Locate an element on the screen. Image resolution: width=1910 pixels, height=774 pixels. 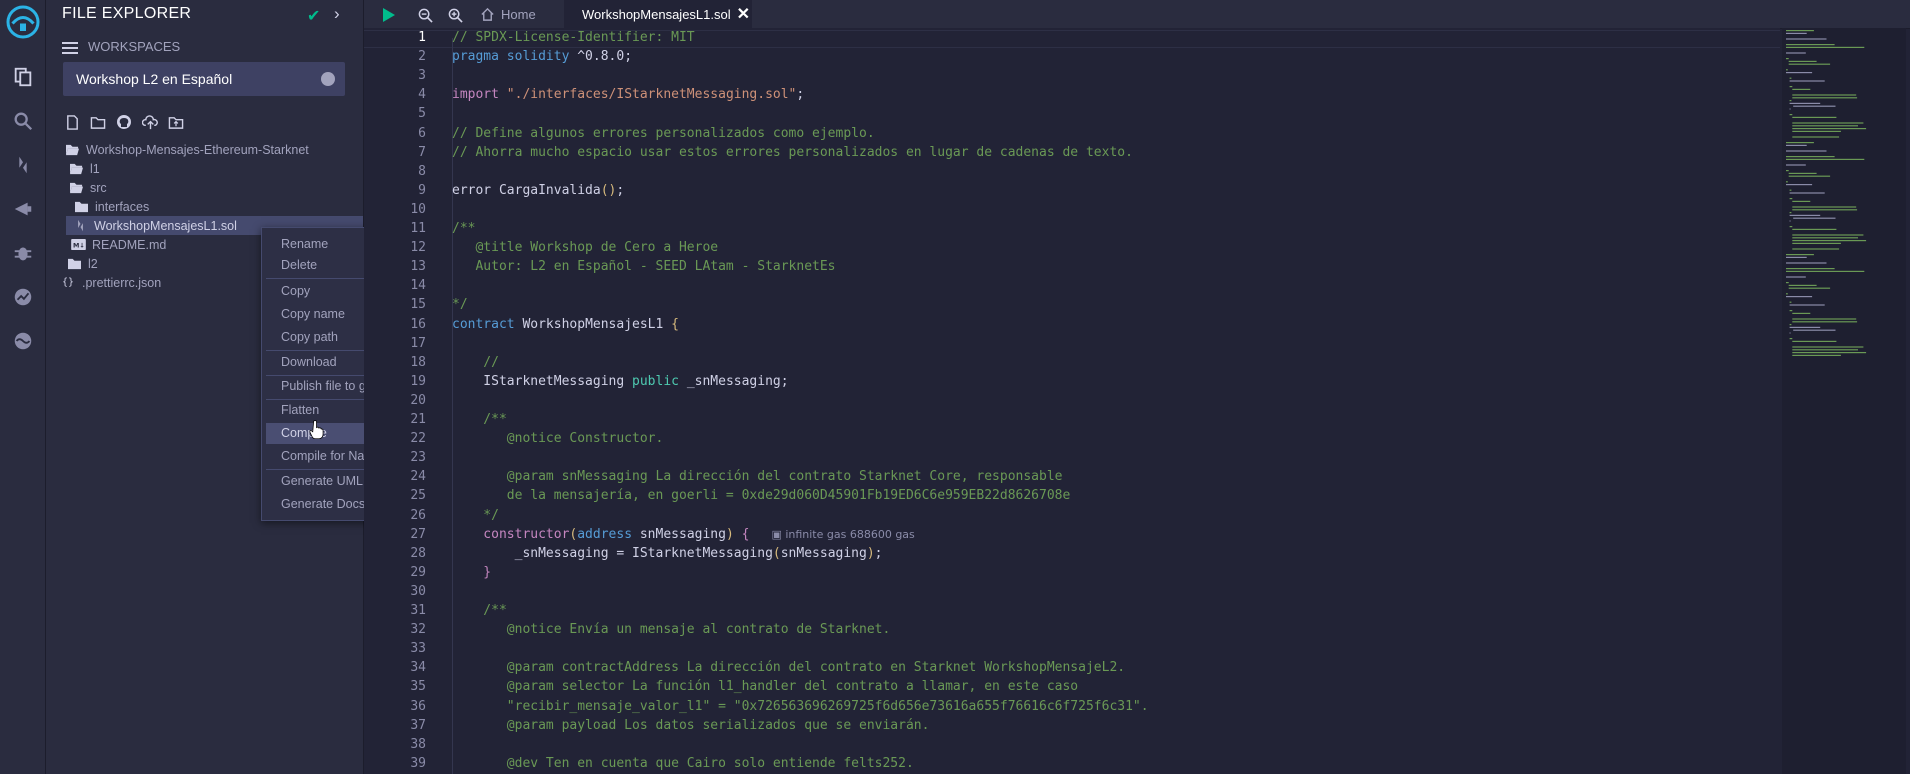
line-number: 14 is located at coordinates (418, 286).